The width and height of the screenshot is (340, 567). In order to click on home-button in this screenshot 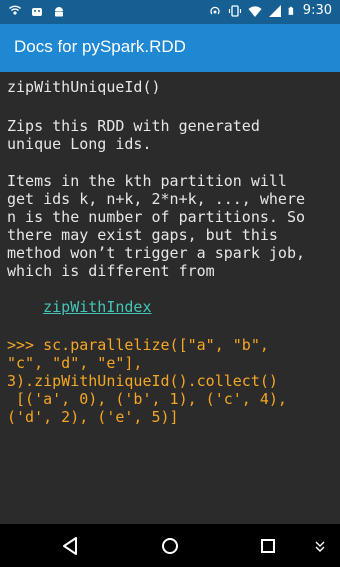, I will do `click(170, 545)`.